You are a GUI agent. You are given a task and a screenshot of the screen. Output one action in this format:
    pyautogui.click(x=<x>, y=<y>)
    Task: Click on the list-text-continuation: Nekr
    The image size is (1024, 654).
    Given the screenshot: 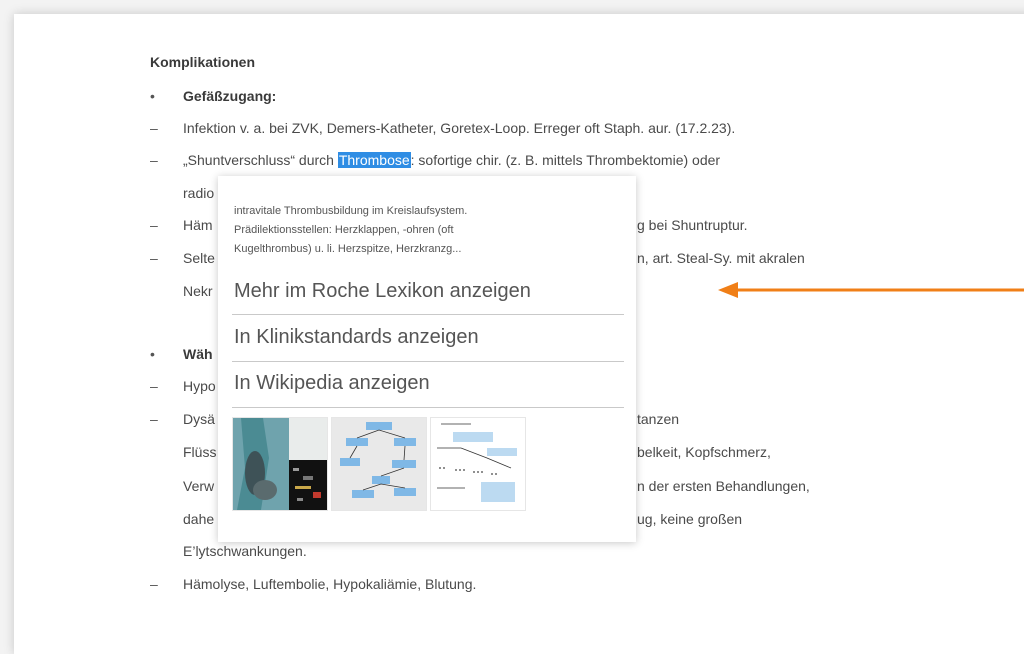 What is the action you would take?
    pyautogui.click(x=198, y=291)
    